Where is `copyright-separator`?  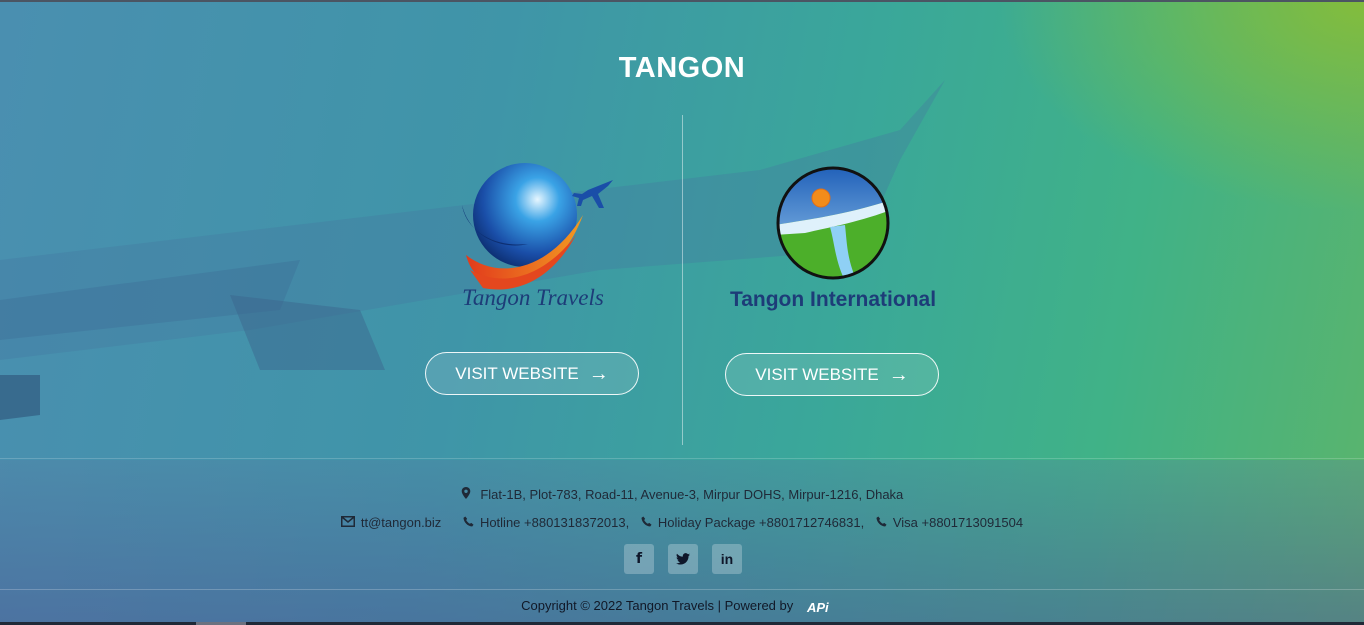 copyright-separator is located at coordinates (682, 589).